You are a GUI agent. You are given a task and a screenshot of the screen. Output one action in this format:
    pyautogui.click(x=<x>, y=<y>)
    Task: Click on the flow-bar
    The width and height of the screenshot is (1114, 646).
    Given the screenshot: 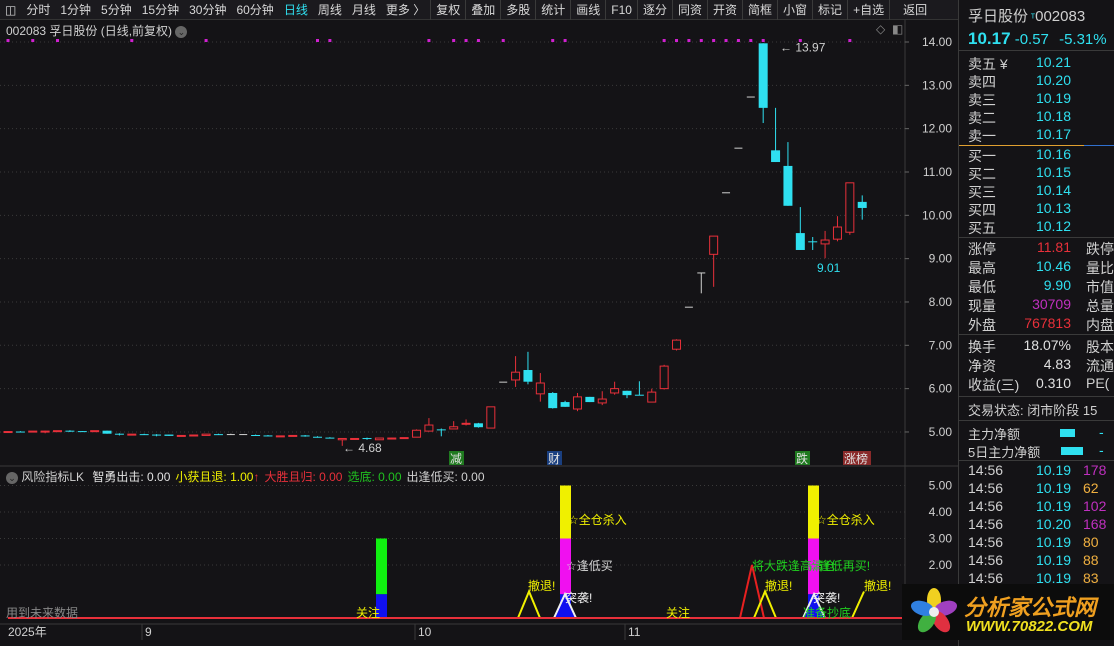 What is the action you would take?
    pyautogui.click(x=1072, y=451)
    